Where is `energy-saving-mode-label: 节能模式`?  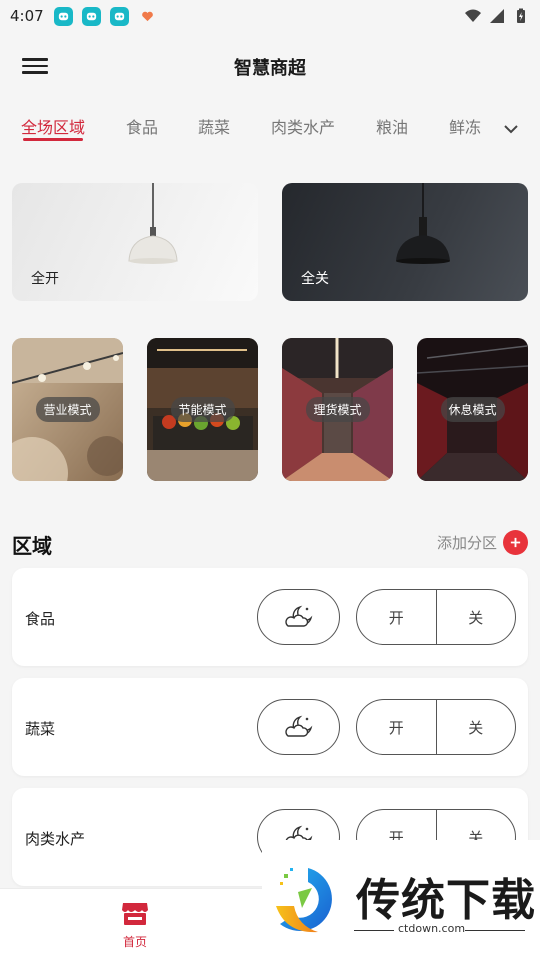 energy-saving-mode-label: 节能模式 is located at coordinates (202, 409).